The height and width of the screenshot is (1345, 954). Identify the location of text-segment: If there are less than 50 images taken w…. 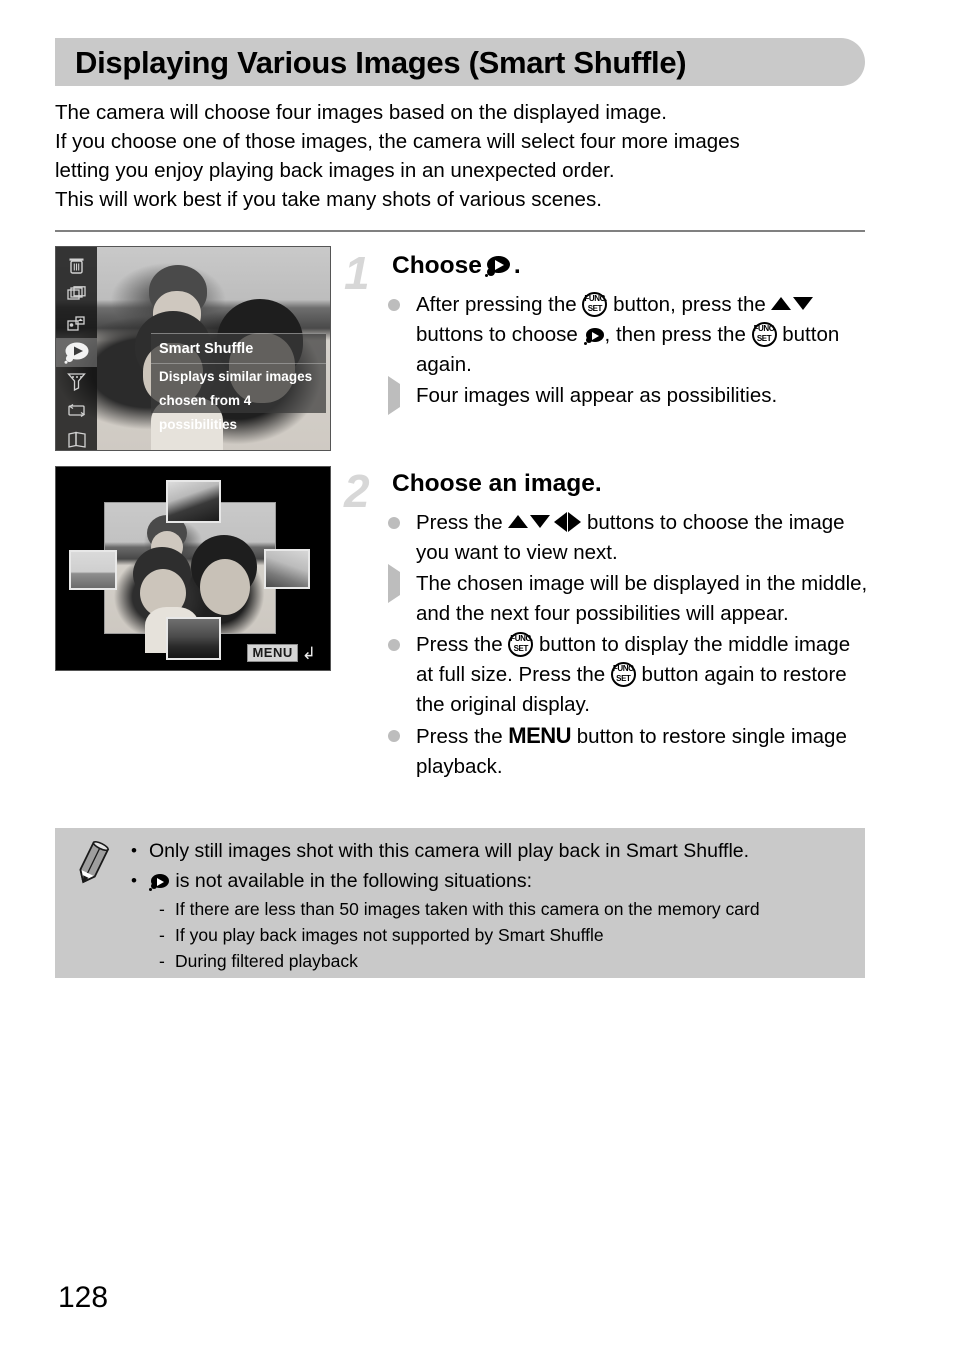
(467, 909).